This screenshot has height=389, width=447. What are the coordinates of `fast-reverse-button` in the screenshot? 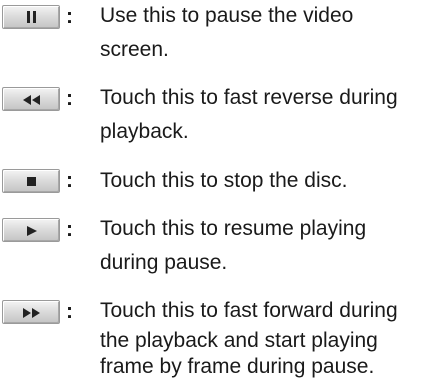 It's located at (31, 99).